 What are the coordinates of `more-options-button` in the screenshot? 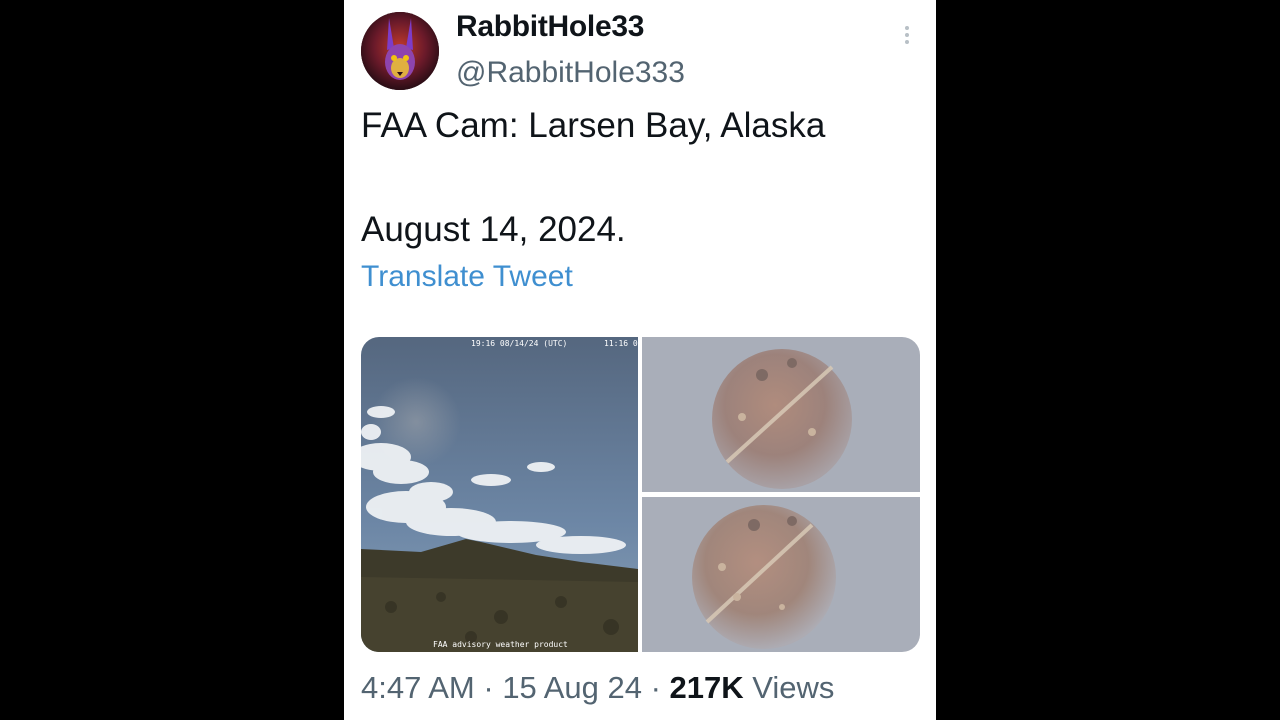 It's located at (907, 35).